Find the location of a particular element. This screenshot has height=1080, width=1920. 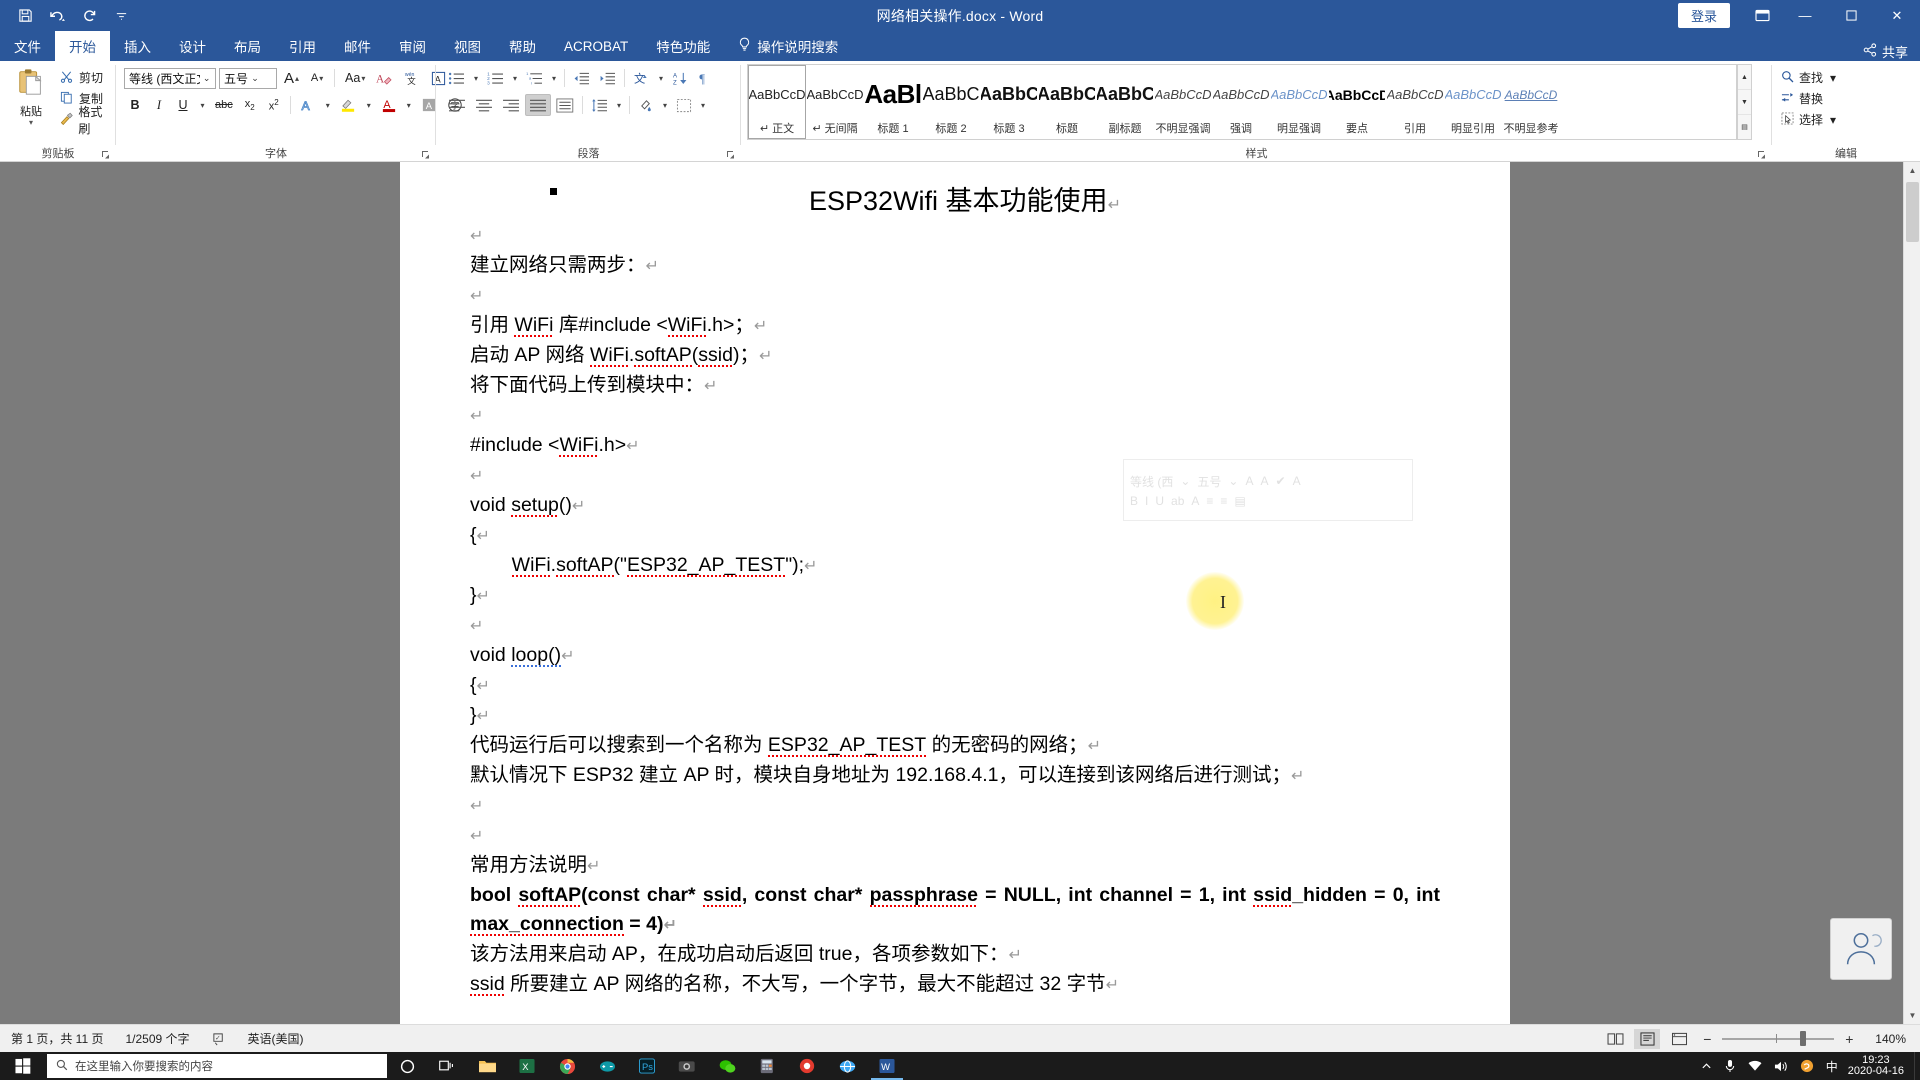

tab-mailings: 邮件 is located at coordinates (357, 46).